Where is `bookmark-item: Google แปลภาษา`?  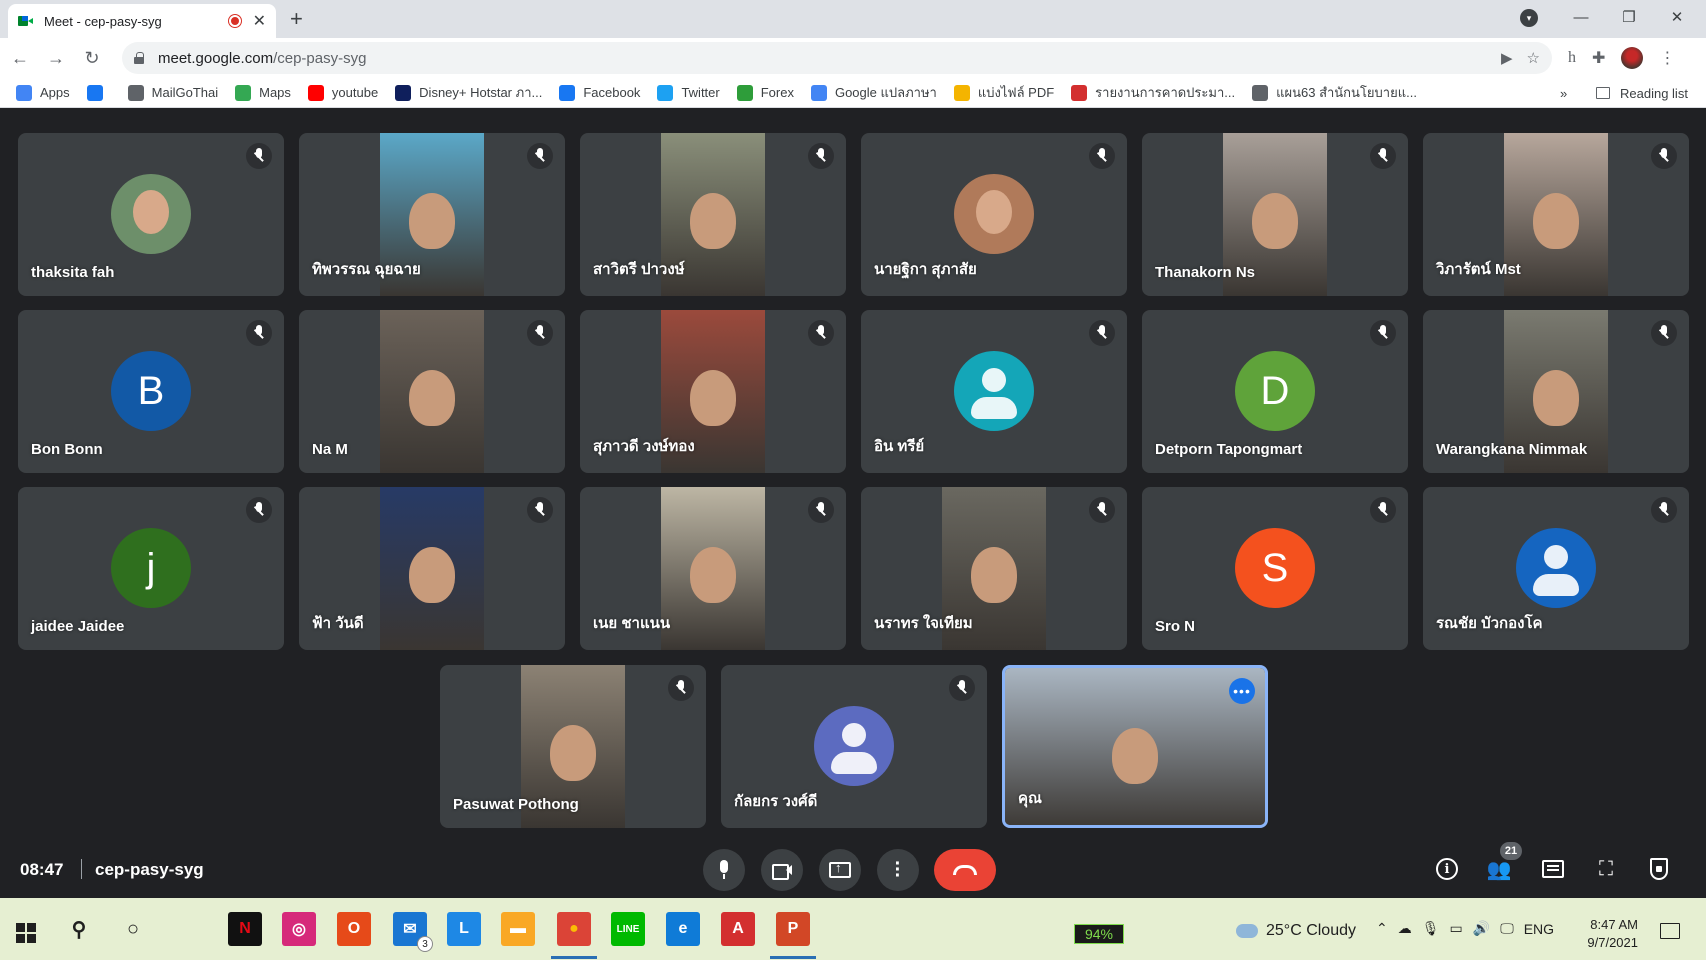
bookmark-item: Google แปลภาษา is located at coordinates (873, 92).